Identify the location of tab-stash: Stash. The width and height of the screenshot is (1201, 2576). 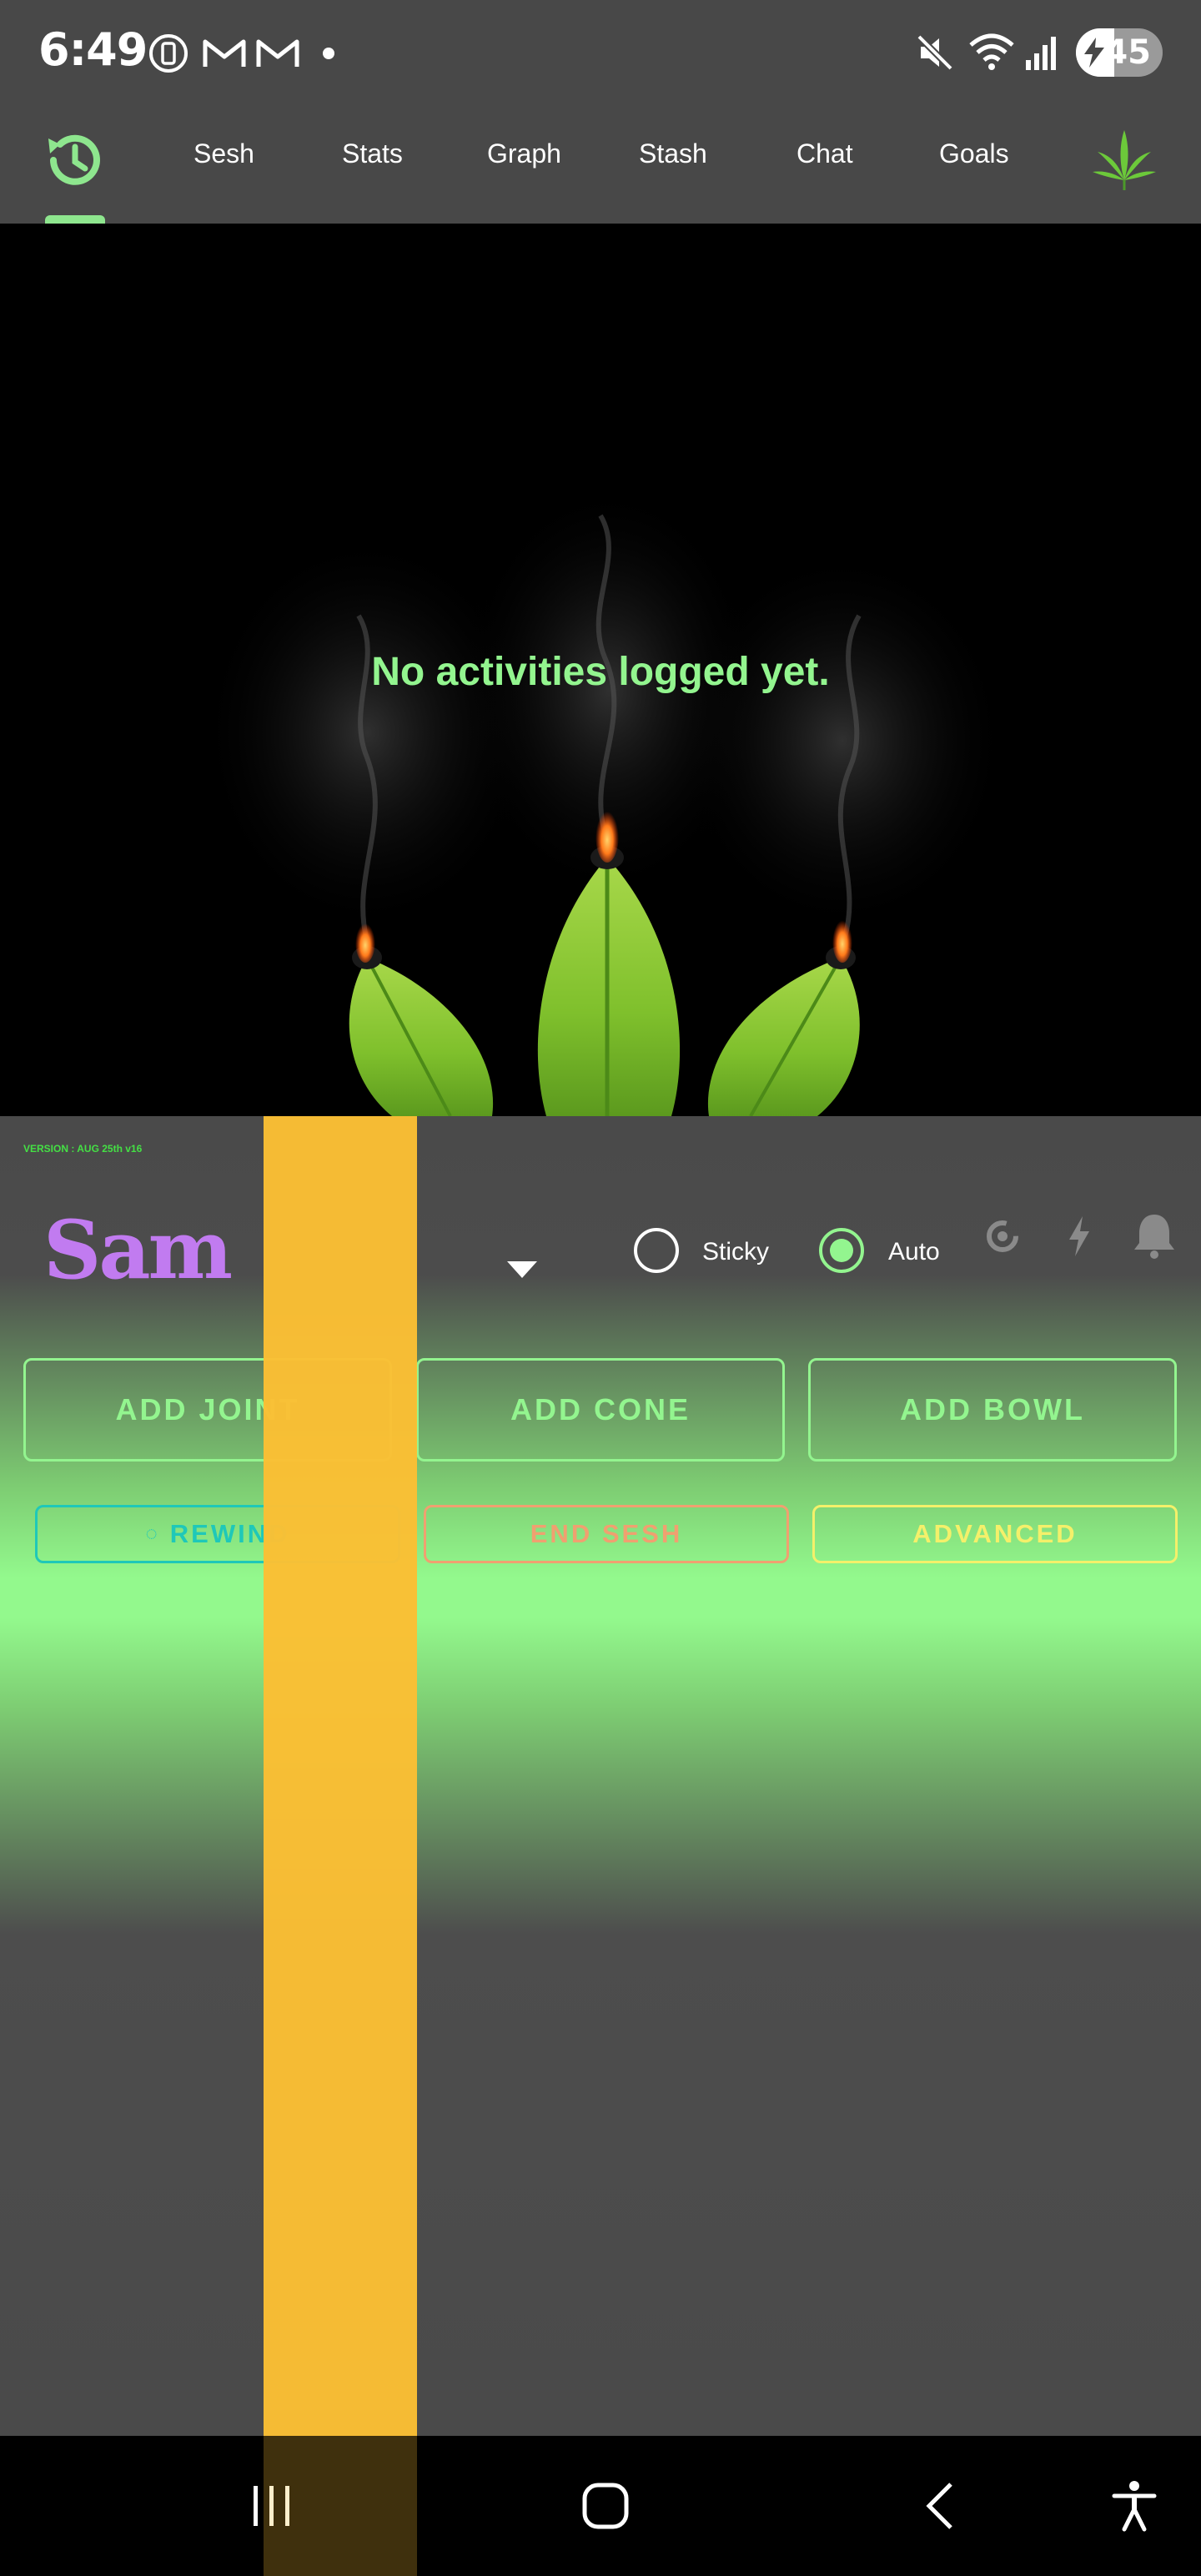
(673, 153).